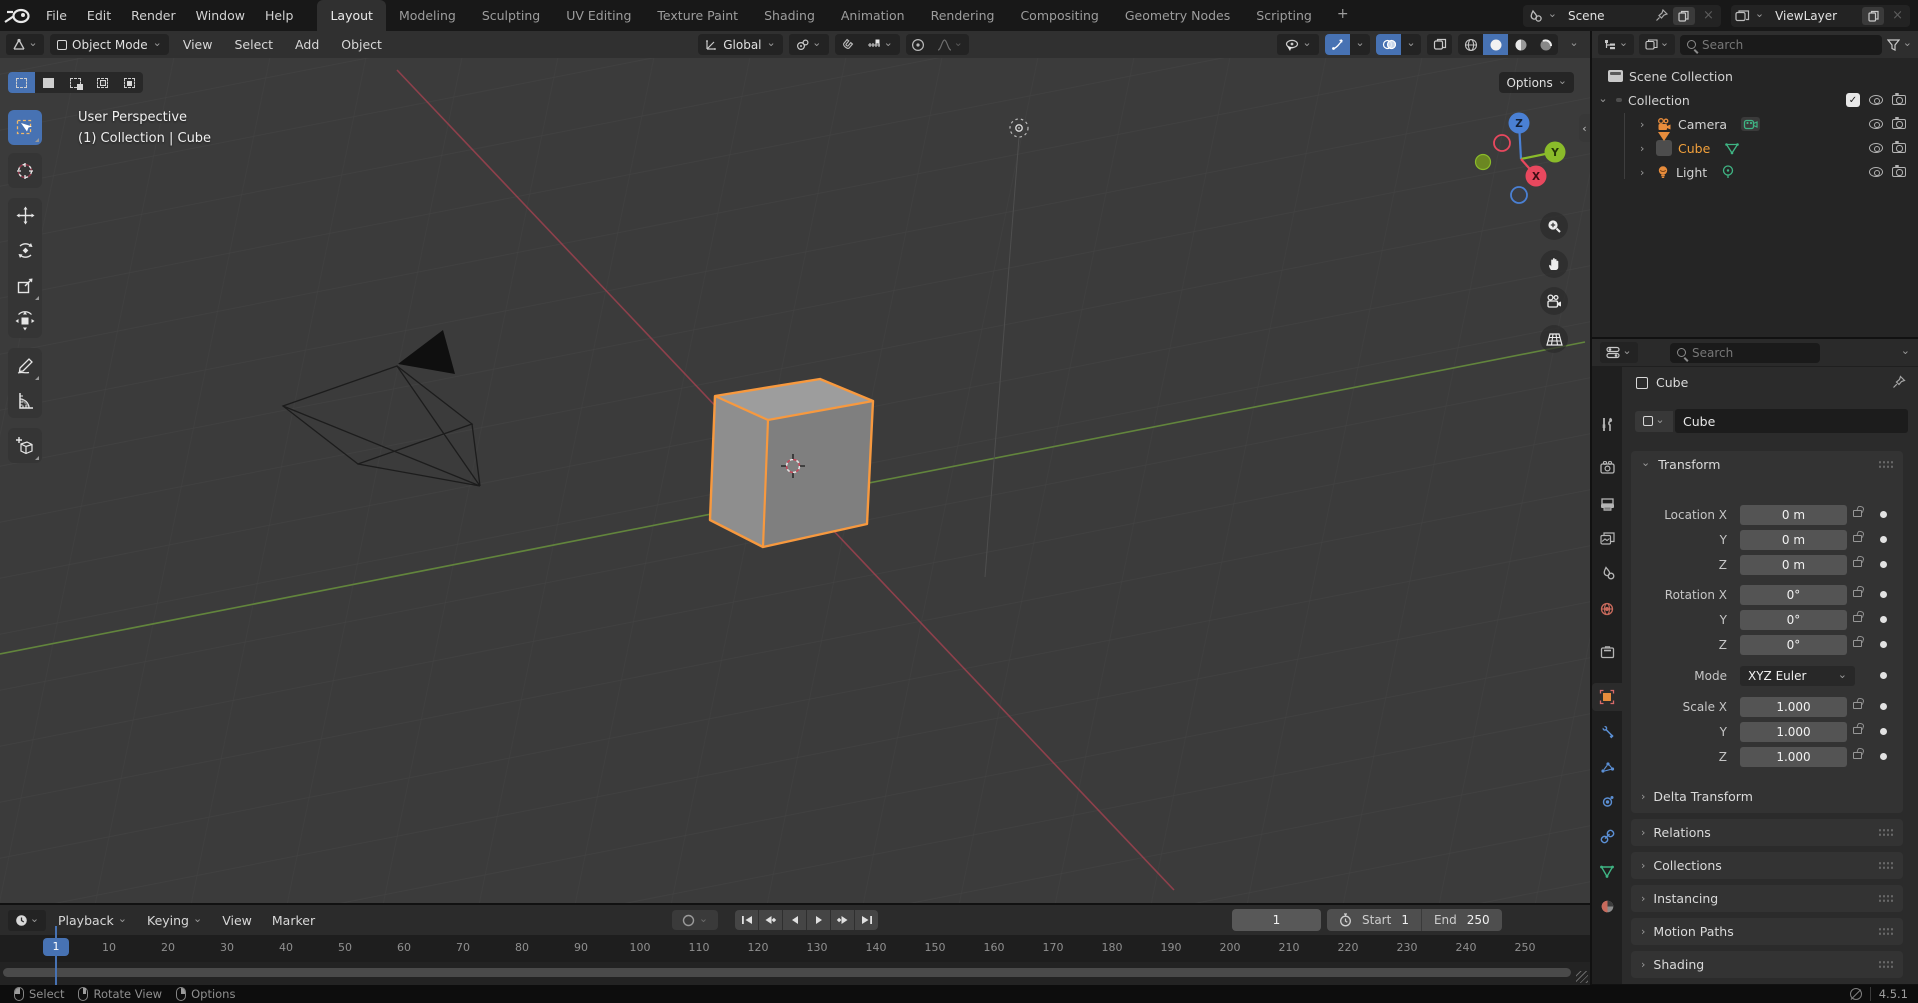 The image size is (1918, 1003). I want to click on menu-view: View, so click(198, 44).